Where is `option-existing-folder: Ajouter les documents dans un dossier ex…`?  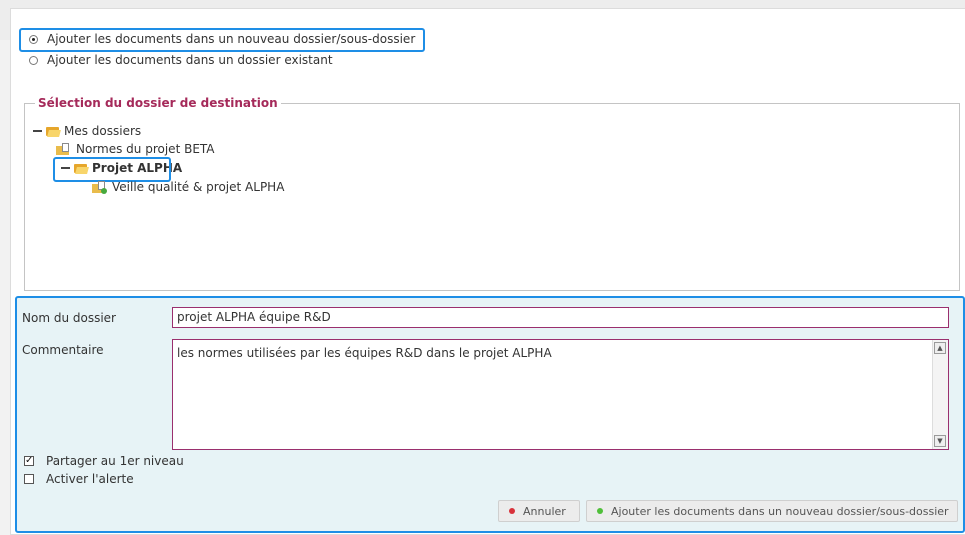
option-existing-folder: Ajouter les documents dans un dossier ex… is located at coordinates (181, 60).